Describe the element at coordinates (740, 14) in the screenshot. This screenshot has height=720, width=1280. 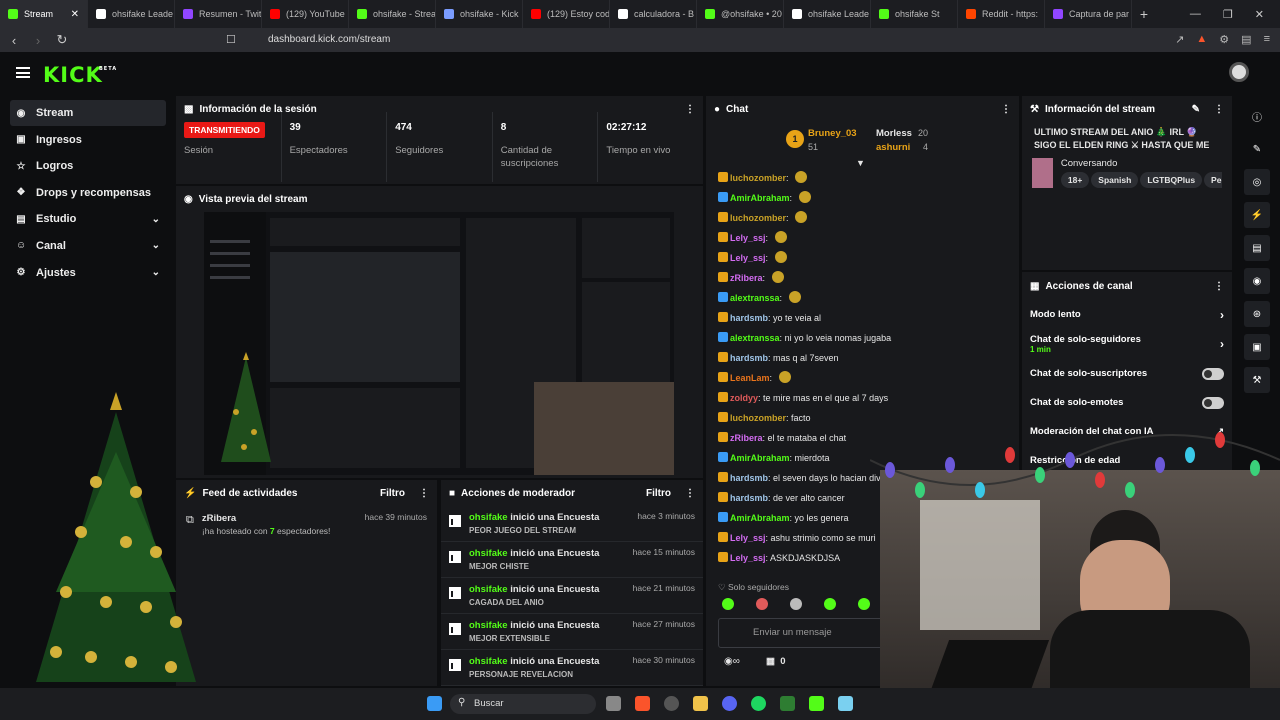
I see `browser-tab: @ohsifake • 20` at that location.